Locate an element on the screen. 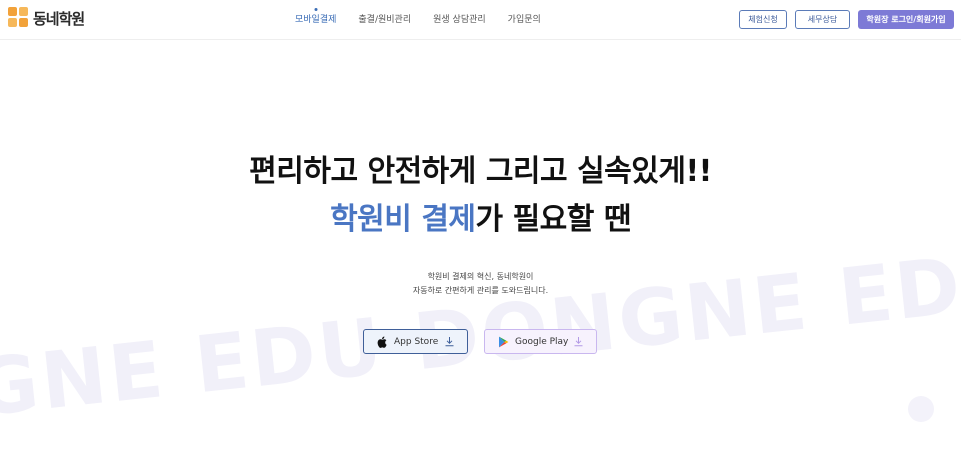  google-play-button: Google Play is located at coordinates (540, 341).